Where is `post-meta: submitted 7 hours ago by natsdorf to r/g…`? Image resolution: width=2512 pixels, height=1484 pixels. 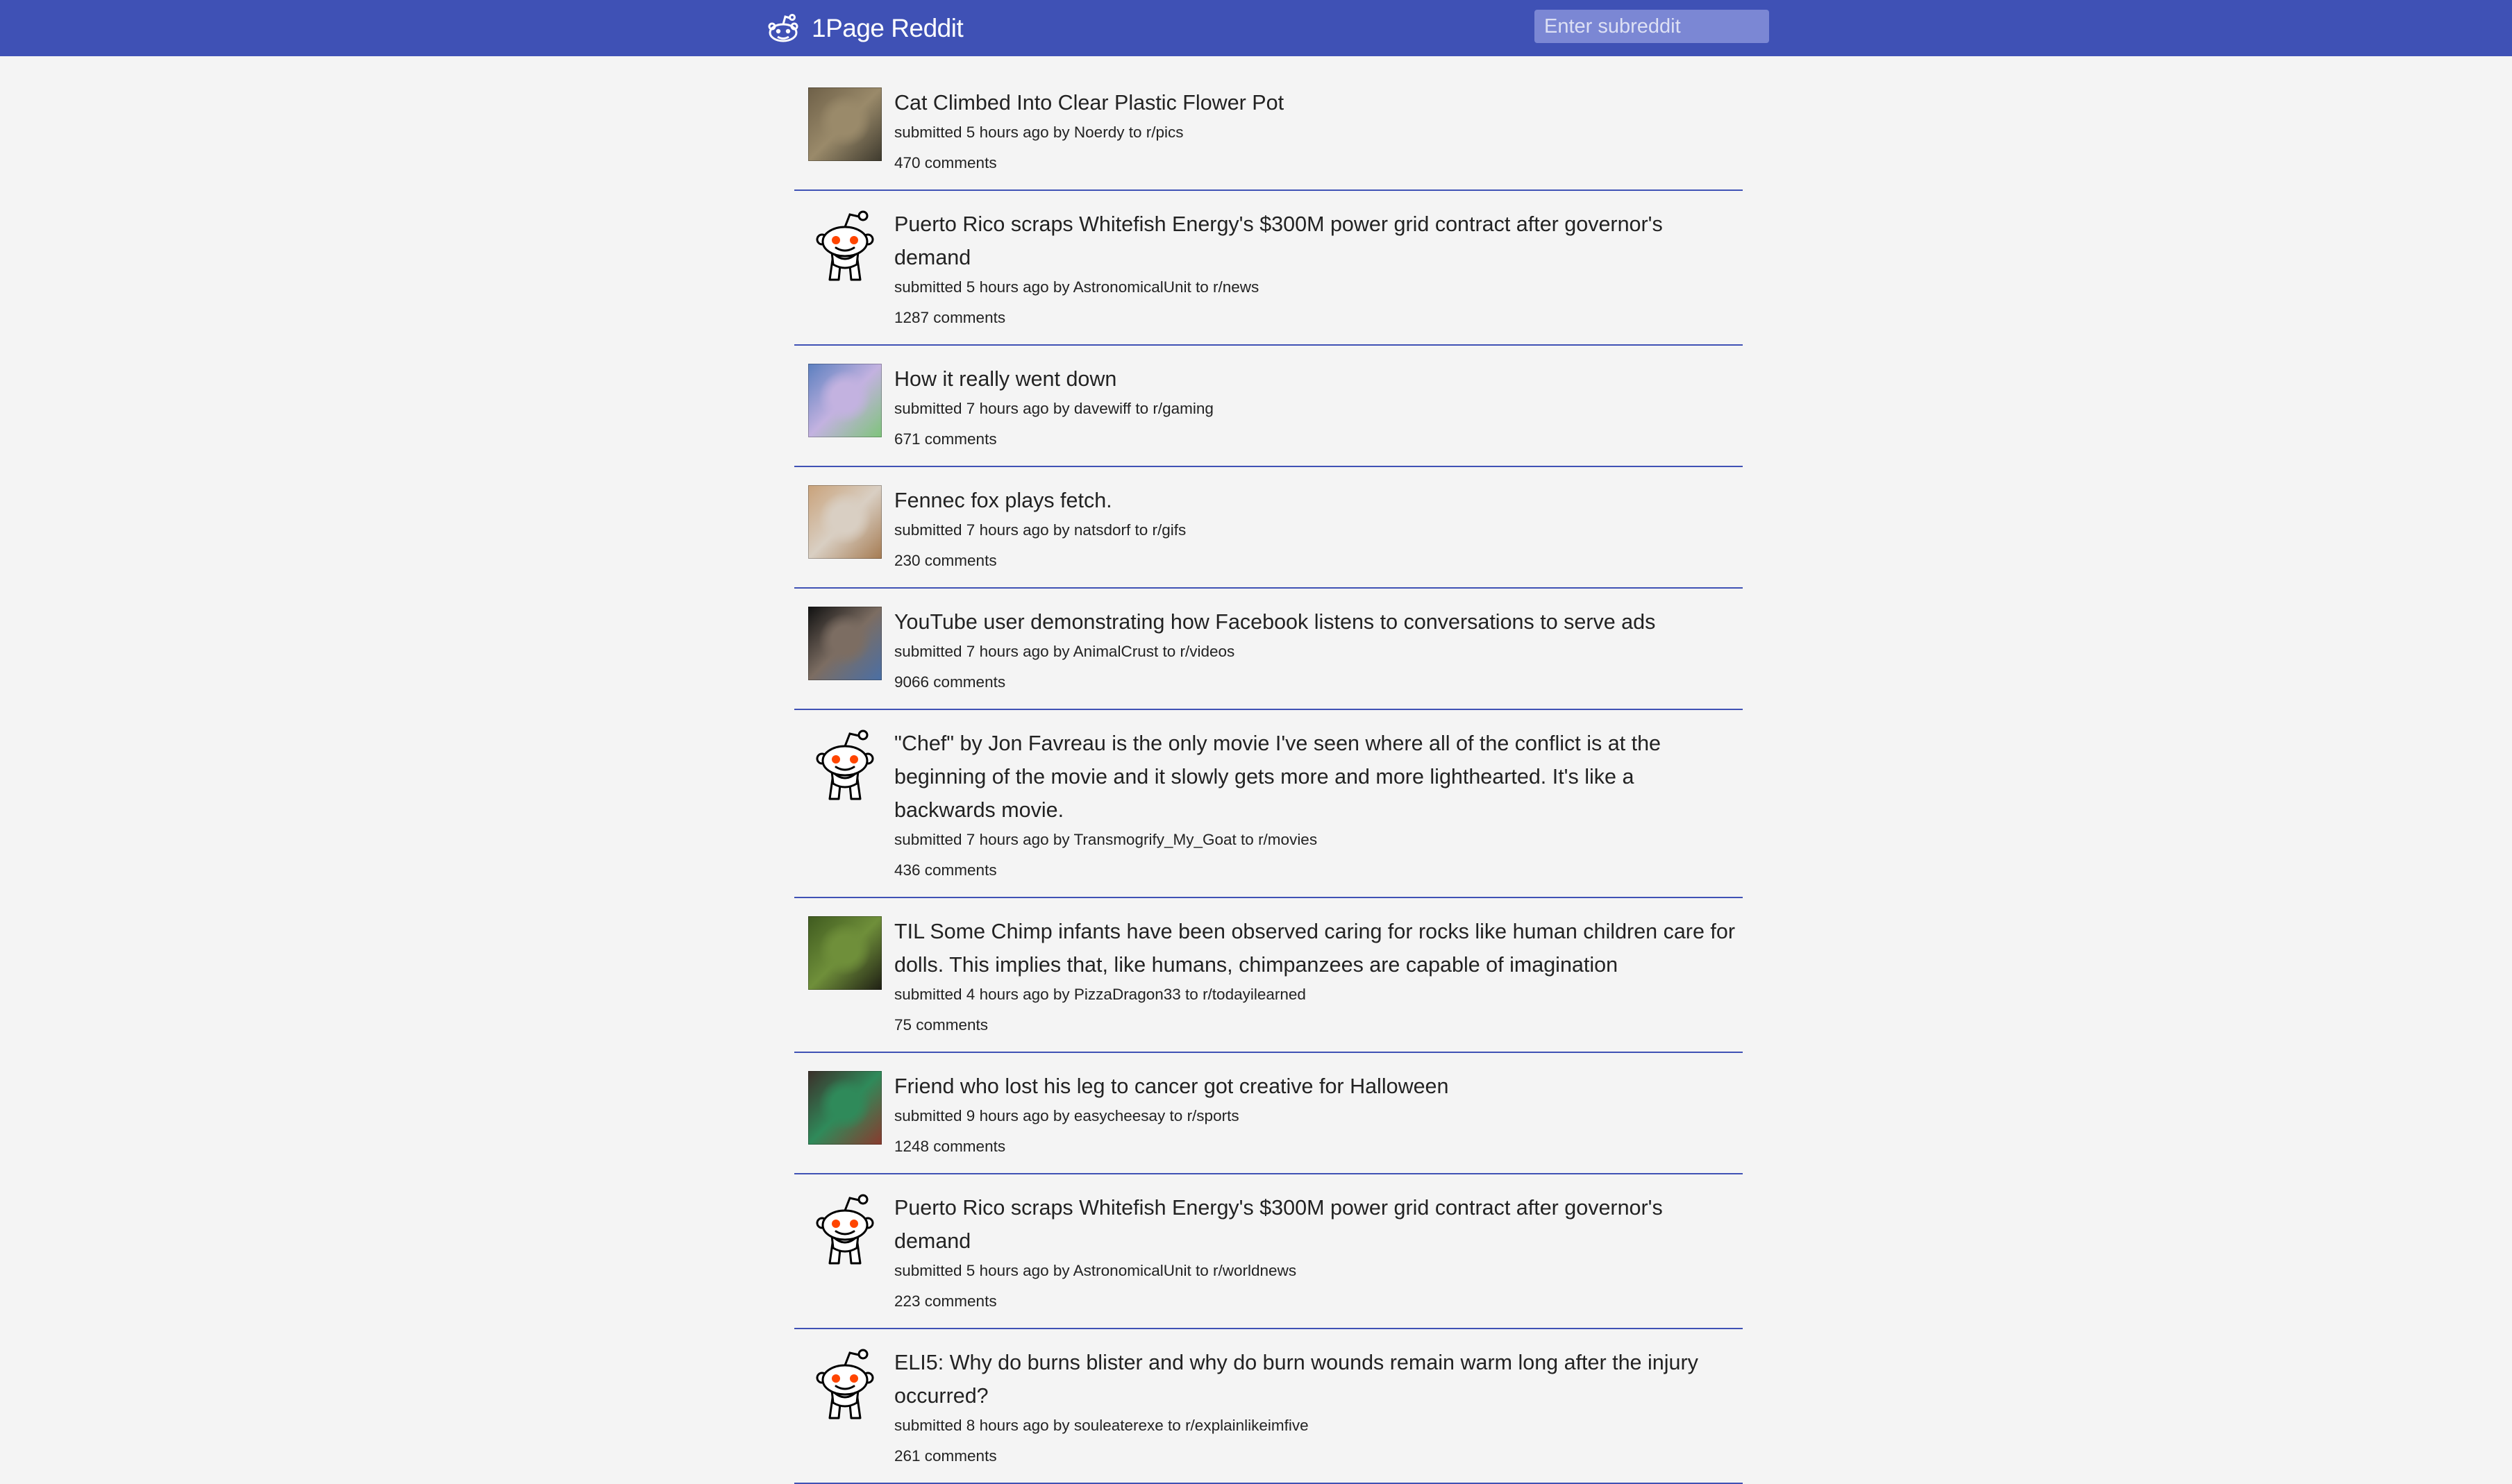 post-meta: submitted 7 hours ago by natsdorf to r/g… is located at coordinates (1315, 530).